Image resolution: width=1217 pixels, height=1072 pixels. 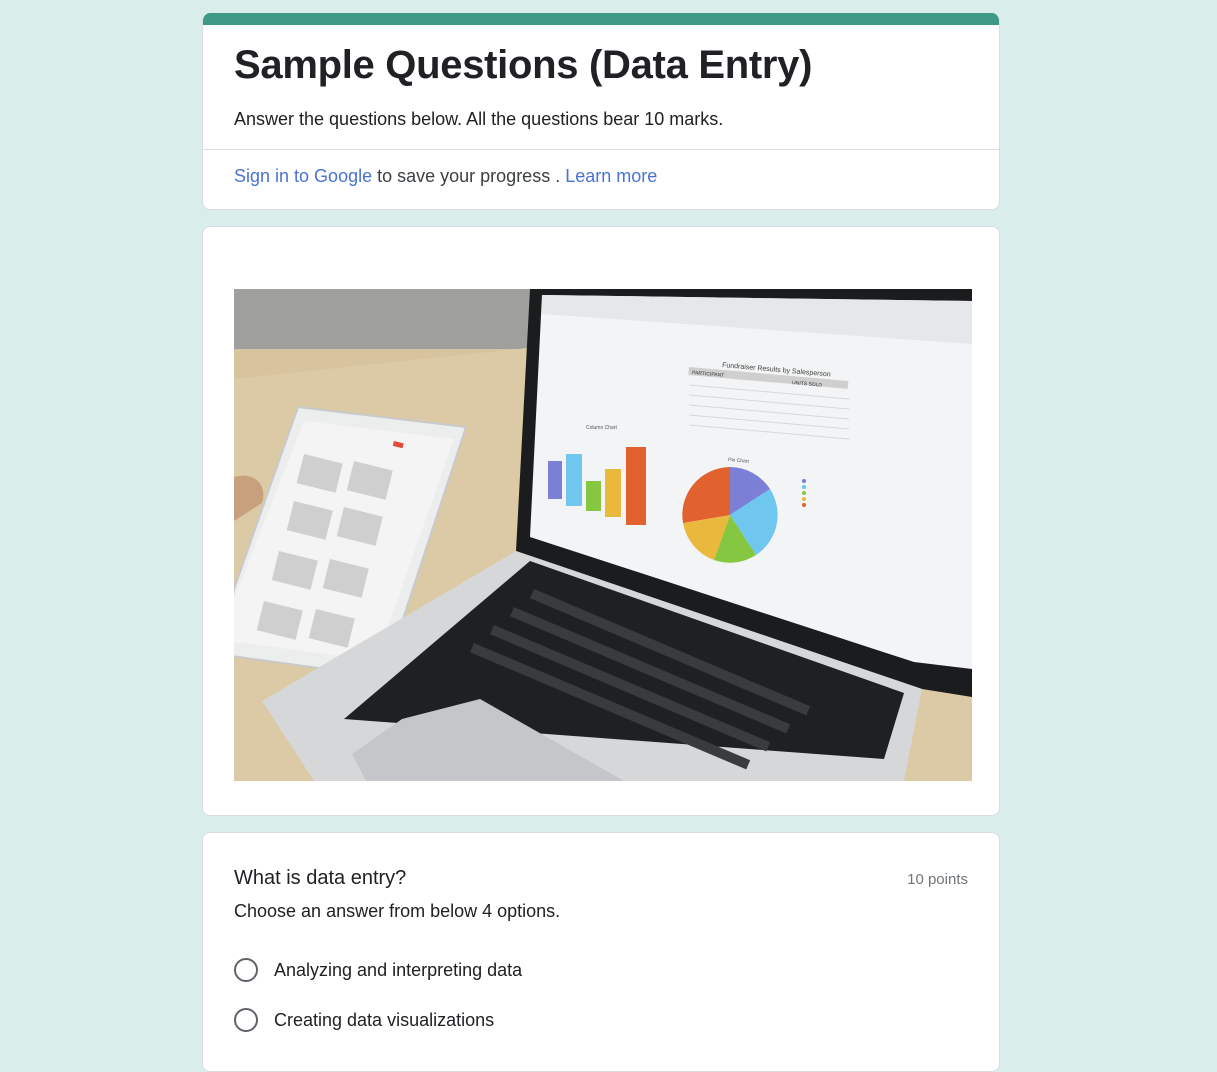 I want to click on sign-in-link: Sign in to Google, so click(x=303, y=176).